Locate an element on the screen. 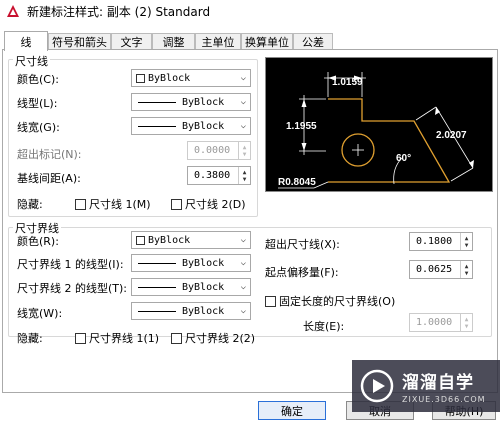 Image resolution: width=500 pixels, height=427 pixels. suppress-extline-1-label: 尺寸界线 1(1) is located at coordinates (124, 338).